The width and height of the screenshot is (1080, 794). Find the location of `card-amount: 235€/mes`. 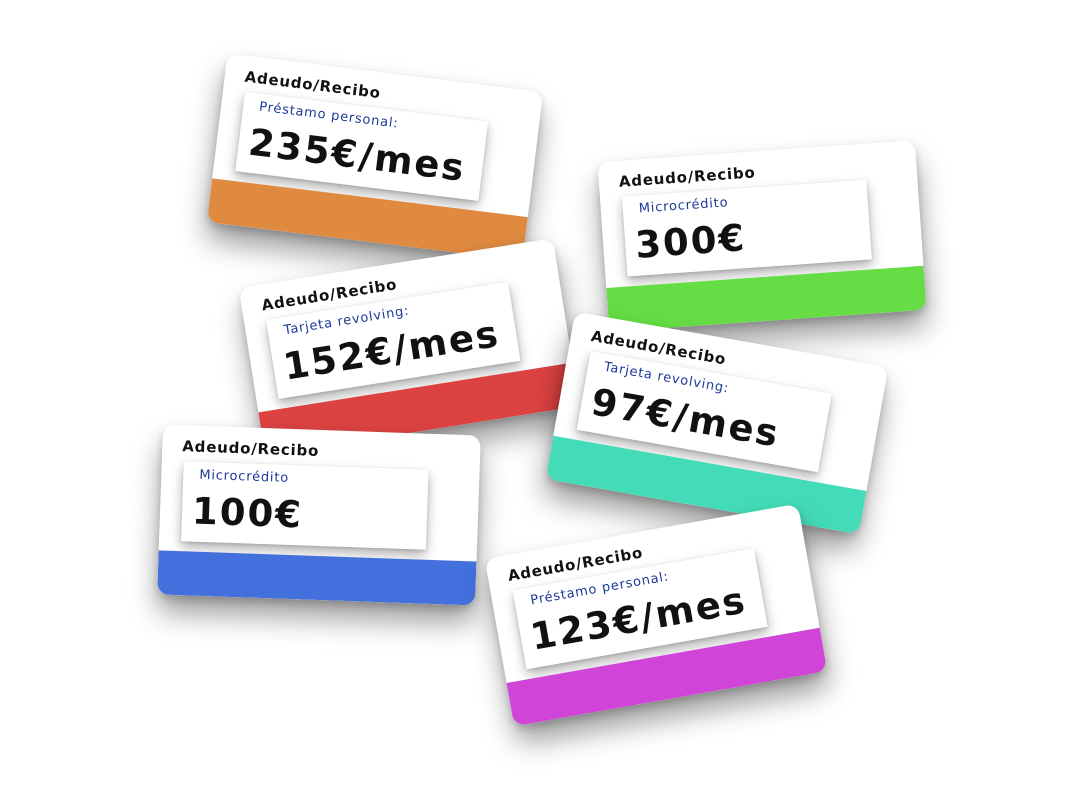

card-amount: 235€/mes is located at coordinates (357, 155).